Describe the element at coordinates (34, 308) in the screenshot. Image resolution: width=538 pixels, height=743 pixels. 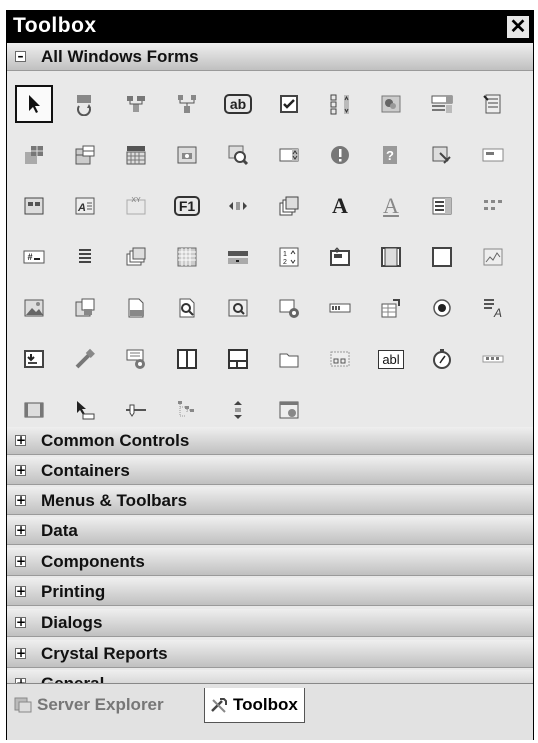
I see `picturebox-tool` at that location.